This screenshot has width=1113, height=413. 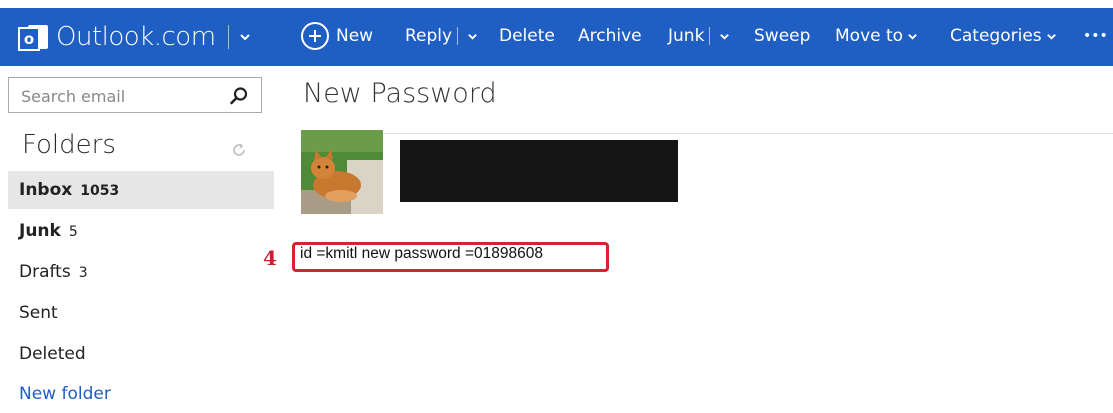 What do you see at coordinates (342, 172) in the screenshot?
I see `sender-avatar` at bounding box center [342, 172].